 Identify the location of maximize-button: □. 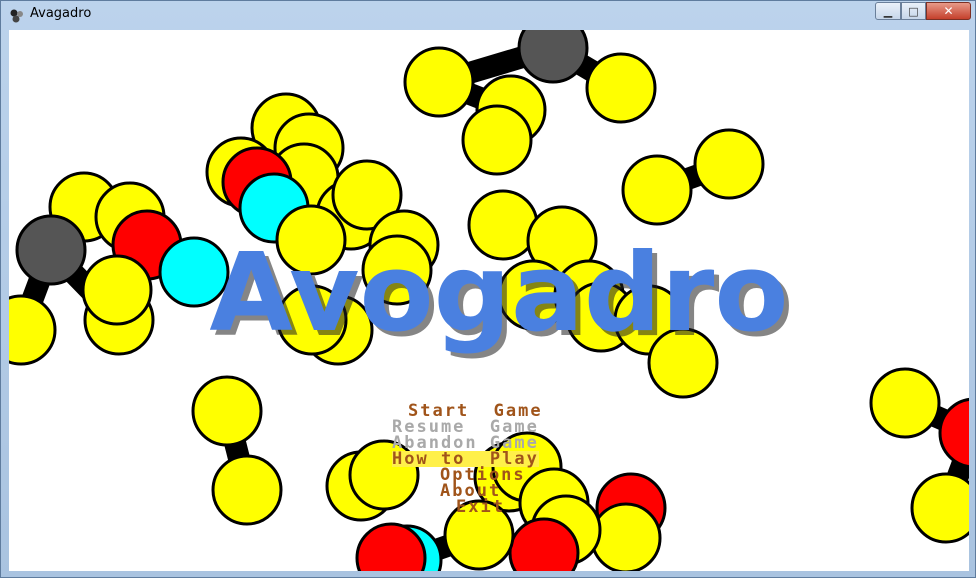
(913, 11).